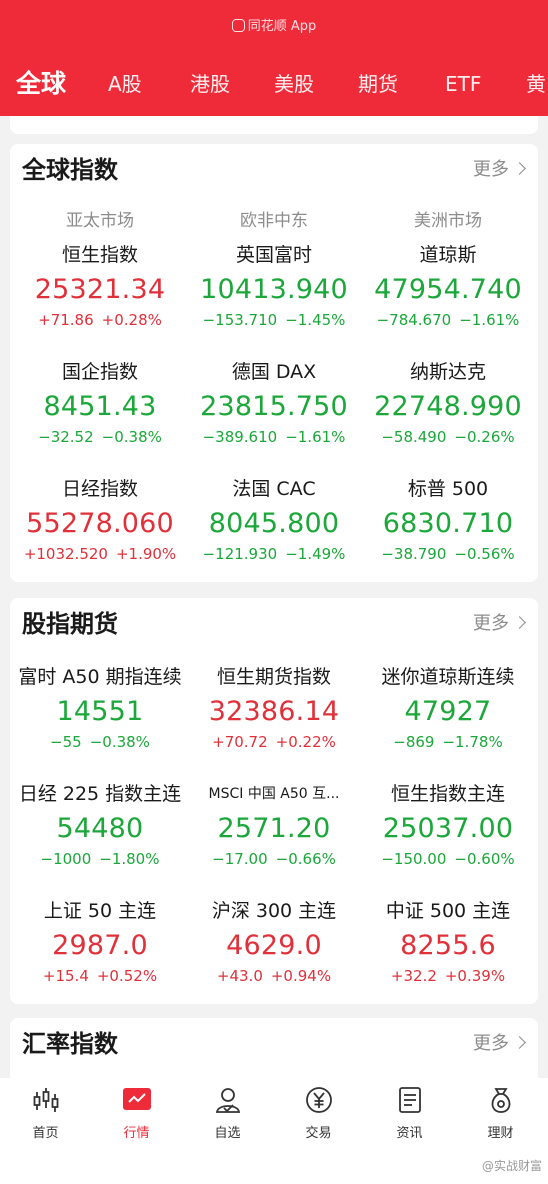 The image size is (548, 1184). Describe the element at coordinates (301, 976) in the screenshot. I see `change-percent: +0.94%` at that location.